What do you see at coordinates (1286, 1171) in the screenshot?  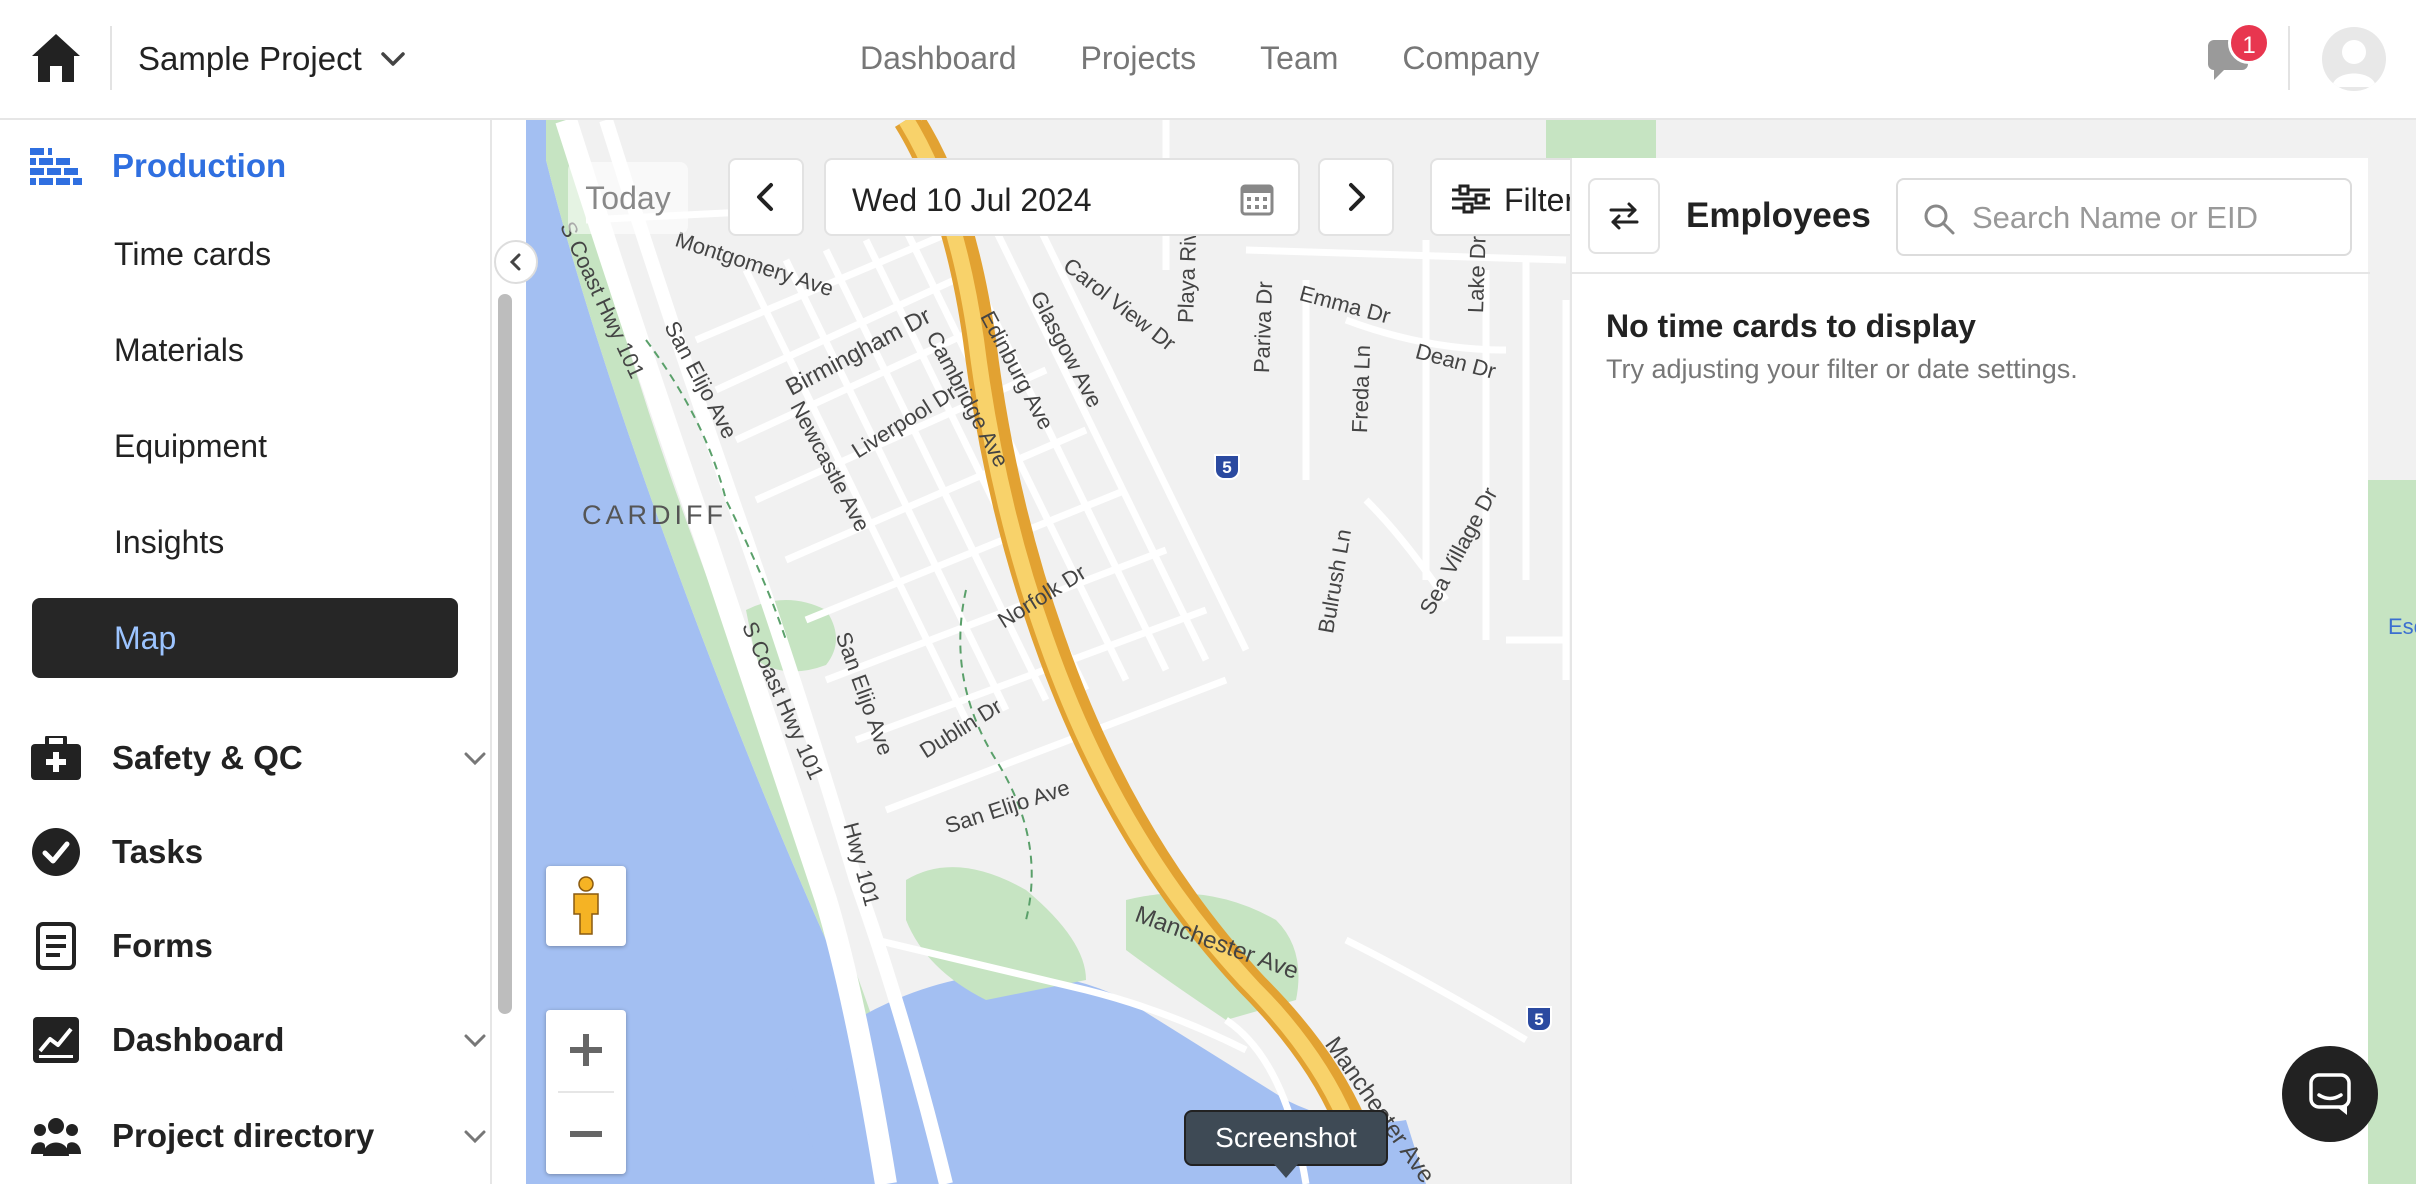 I see `tooltip-arrow` at bounding box center [1286, 1171].